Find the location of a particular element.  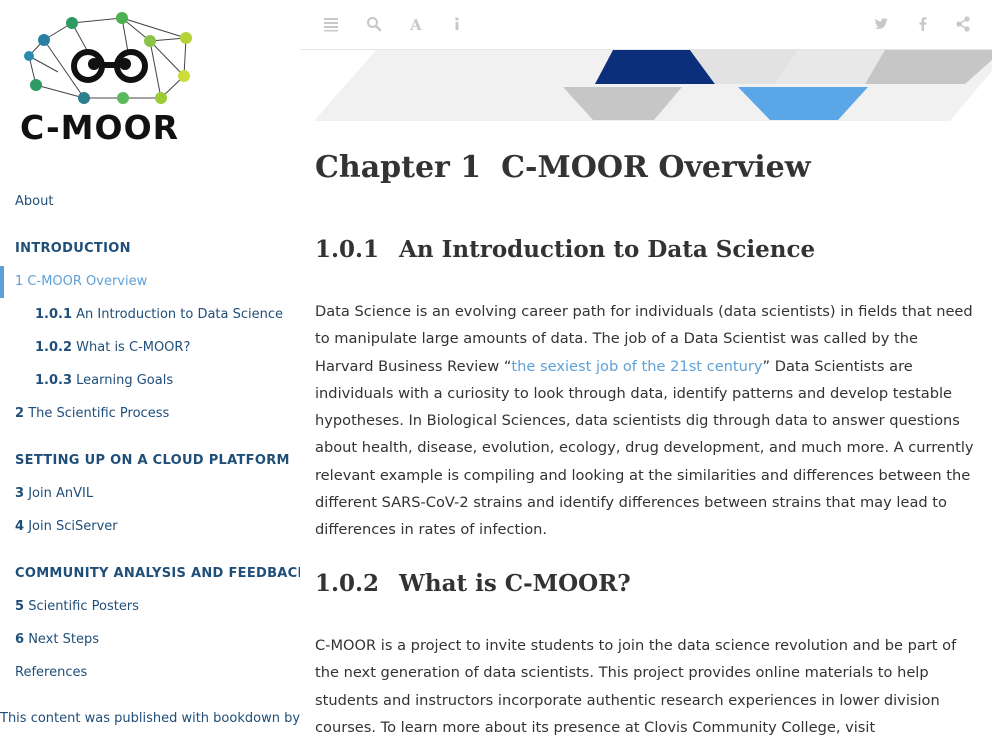

toc-item-number: 2 is located at coordinates (20, 413).